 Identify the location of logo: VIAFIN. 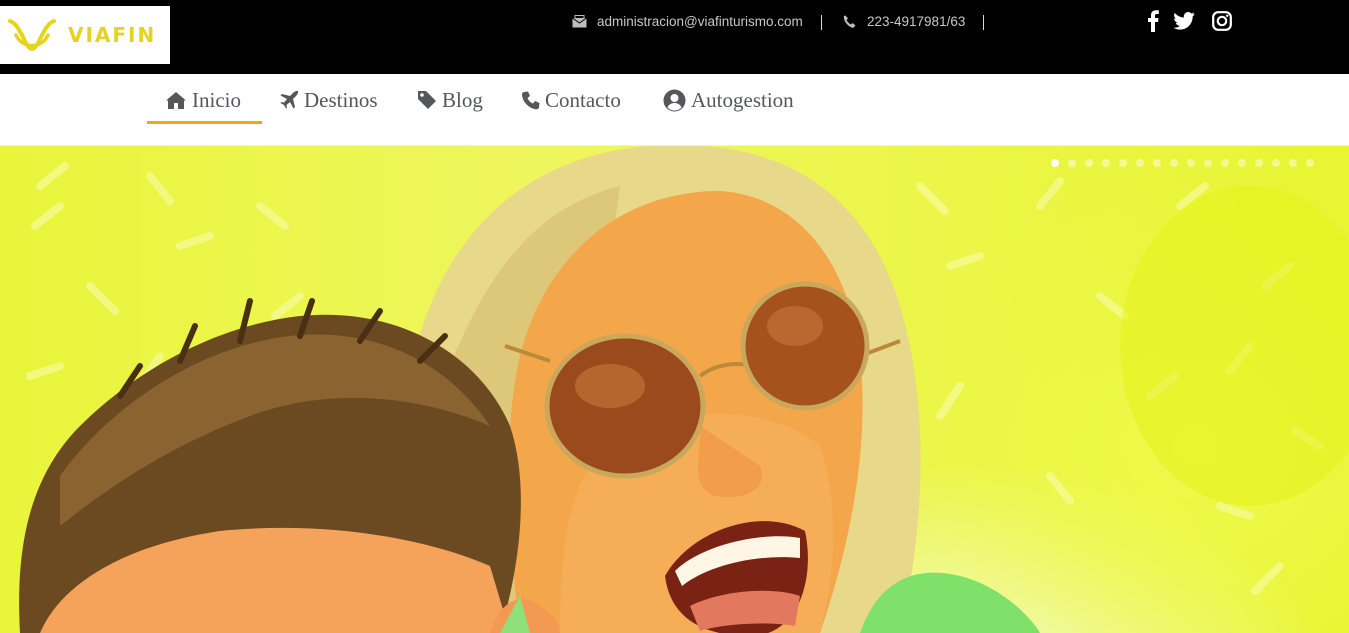
(85, 35).